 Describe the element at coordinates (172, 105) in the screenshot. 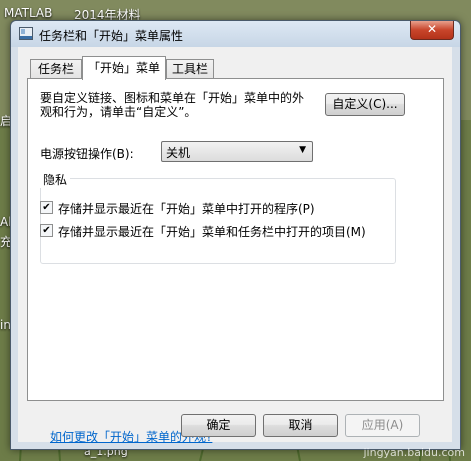

I see `customize-description: 要自定义链接、图标和菜单在「开始」菜单中的外观和行为，请单击“自定义”。` at that location.